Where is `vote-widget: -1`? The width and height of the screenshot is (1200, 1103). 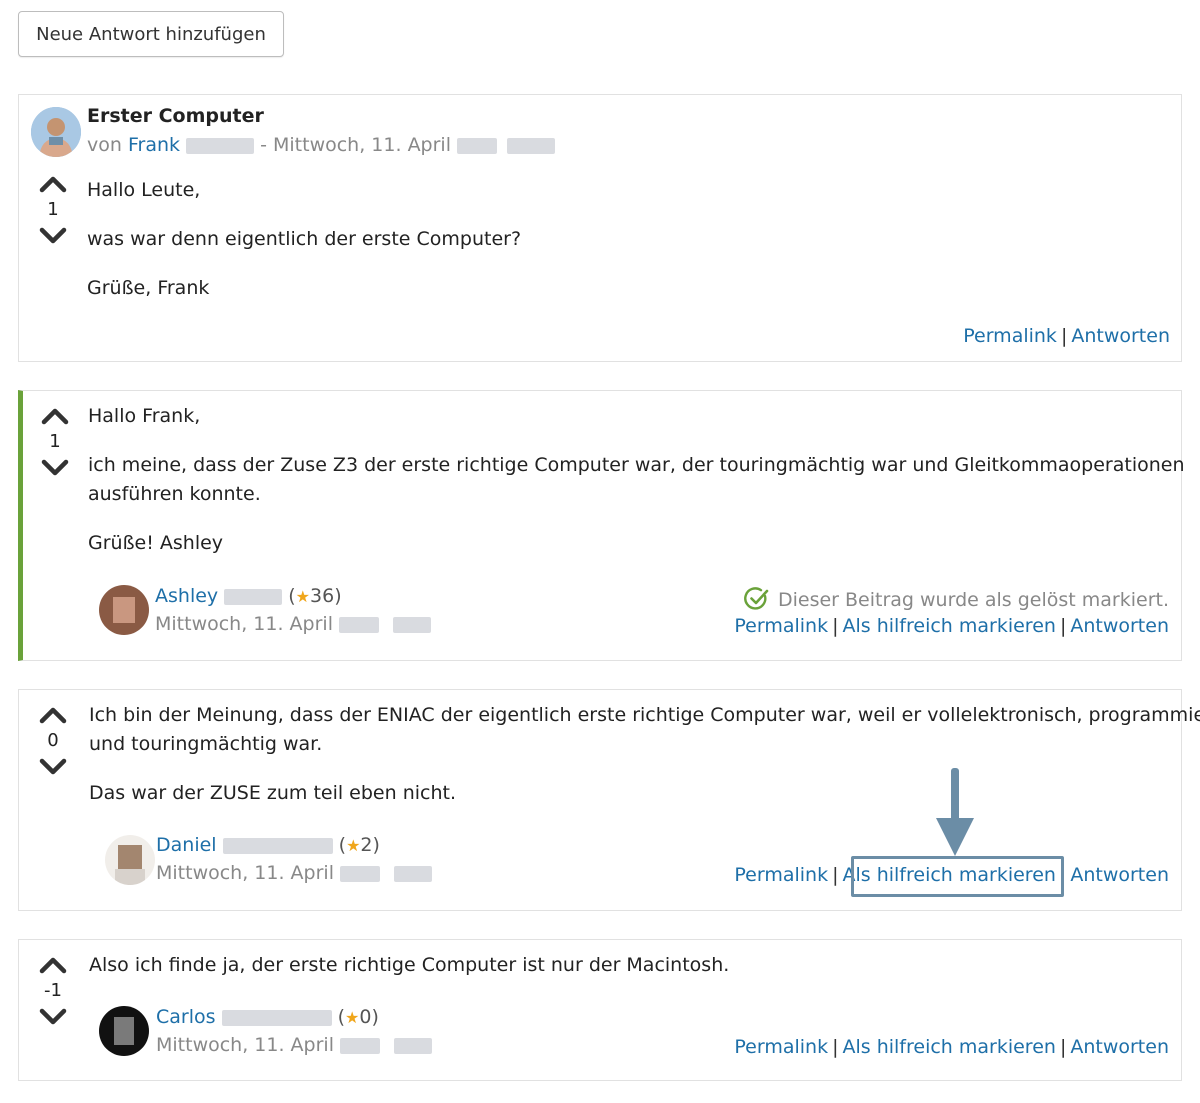 vote-widget: -1 is located at coordinates (53, 991).